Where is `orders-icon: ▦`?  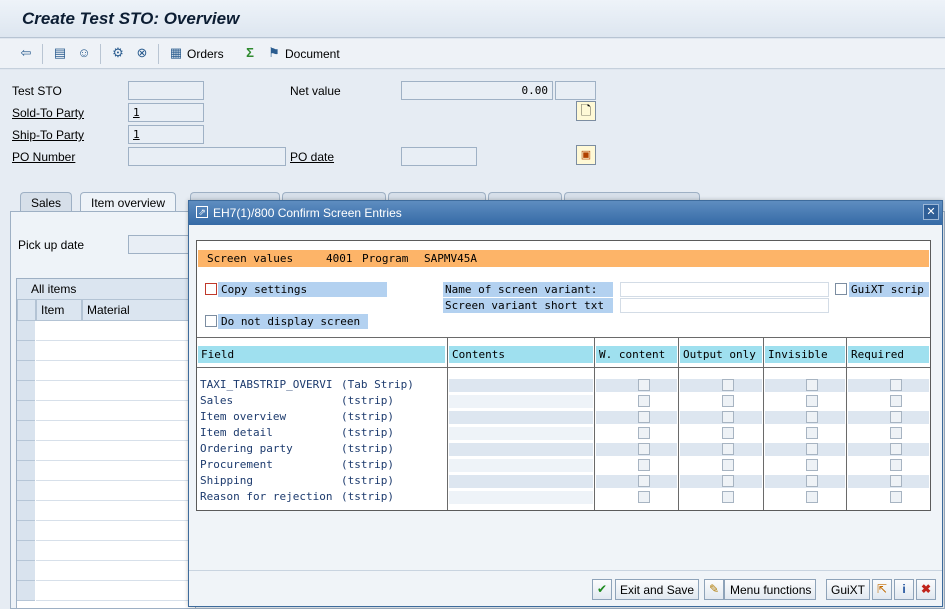
orders-icon: ▦ is located at coordinates (176, 53).